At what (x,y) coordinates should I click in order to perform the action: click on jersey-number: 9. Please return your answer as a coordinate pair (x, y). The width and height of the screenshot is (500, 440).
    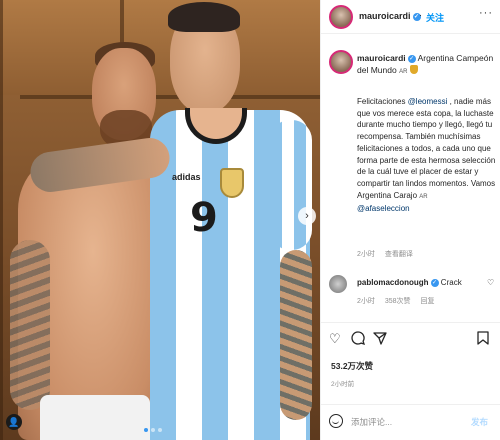
    Looking at the image, I should click on (204, 218).